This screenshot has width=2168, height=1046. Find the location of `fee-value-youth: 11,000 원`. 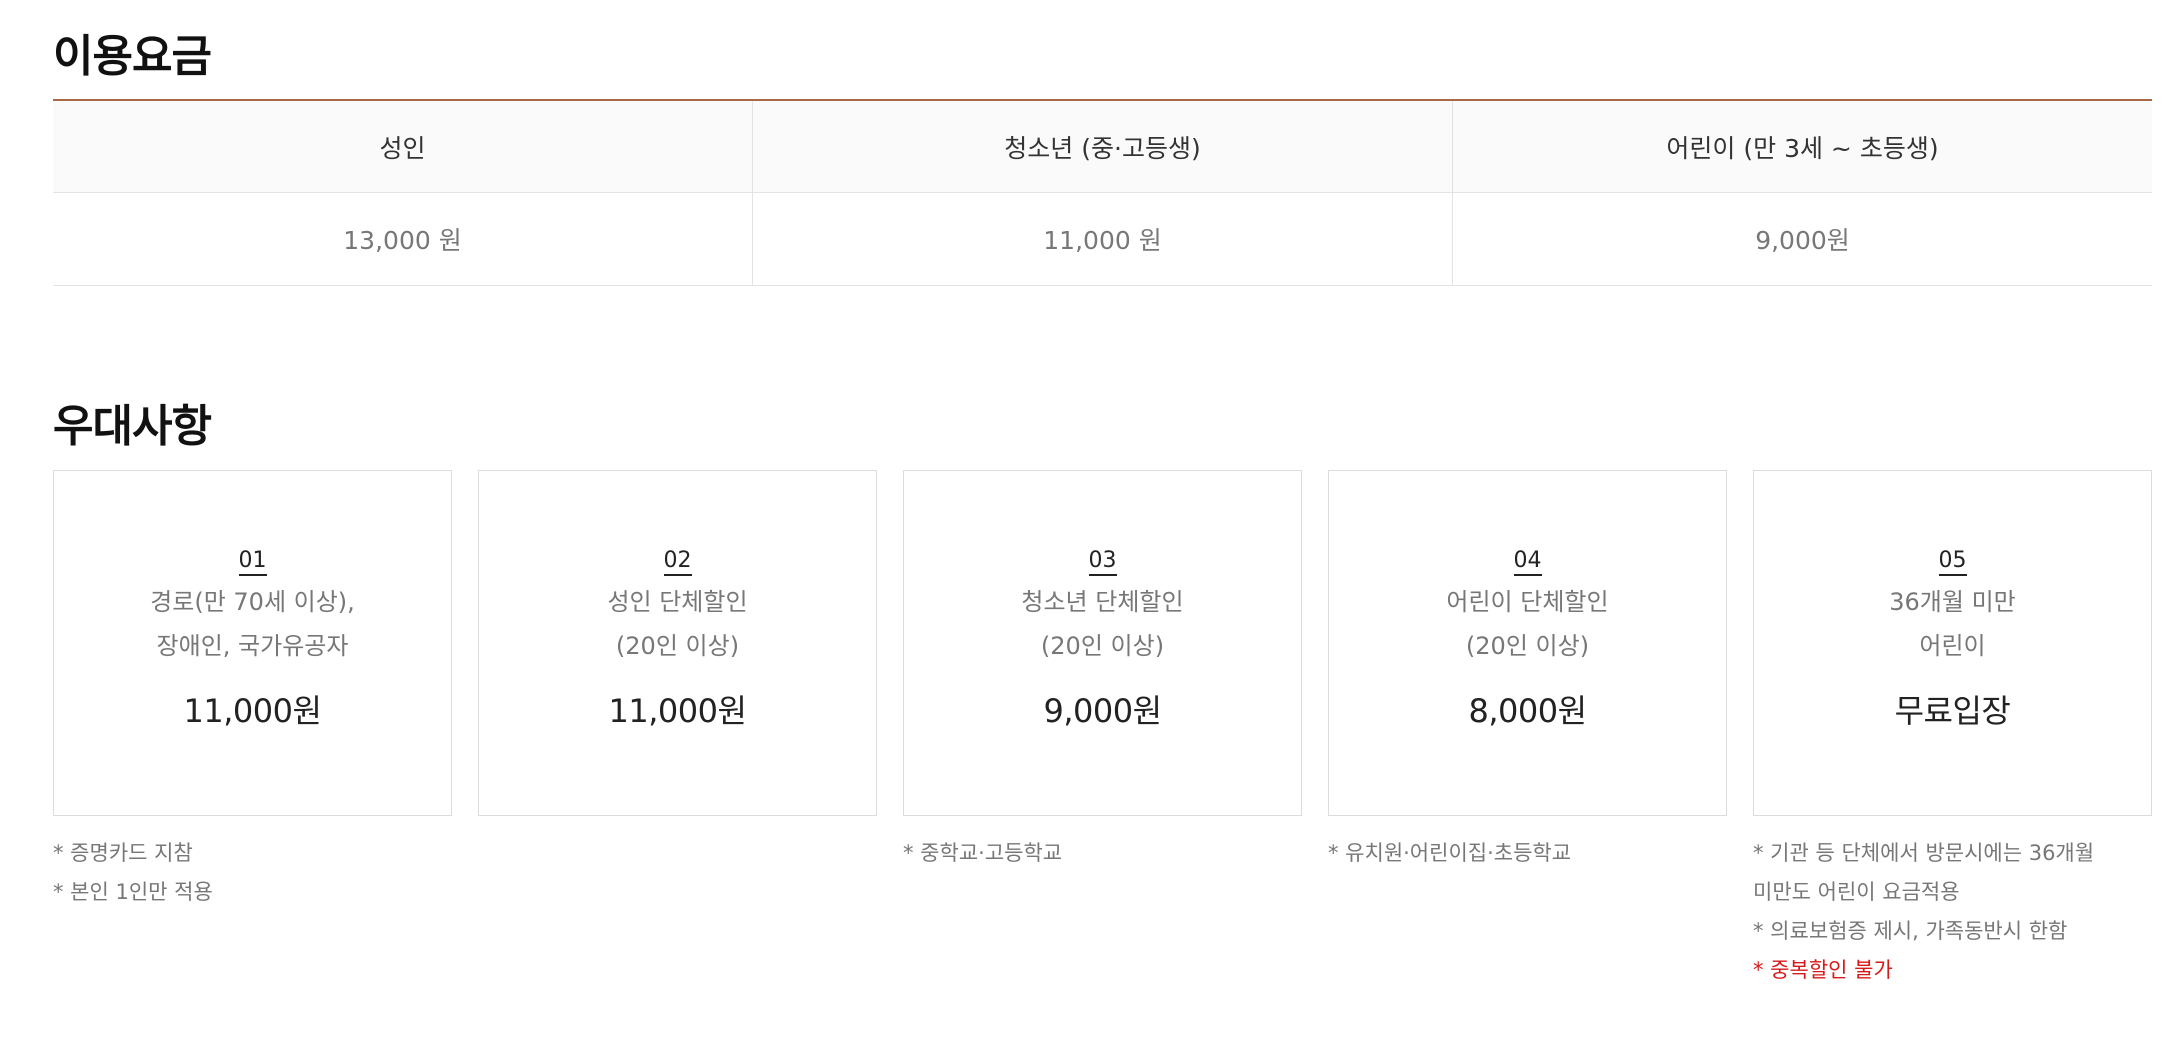

fee-value-youth: 11,000 원 is located at coordinates (1102, 239).